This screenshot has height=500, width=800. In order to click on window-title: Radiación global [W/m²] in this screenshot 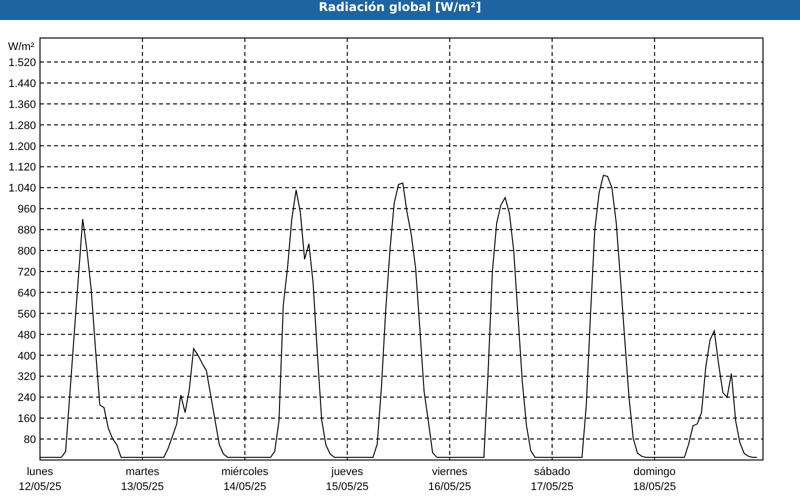, I will do `click(400, 10)`.